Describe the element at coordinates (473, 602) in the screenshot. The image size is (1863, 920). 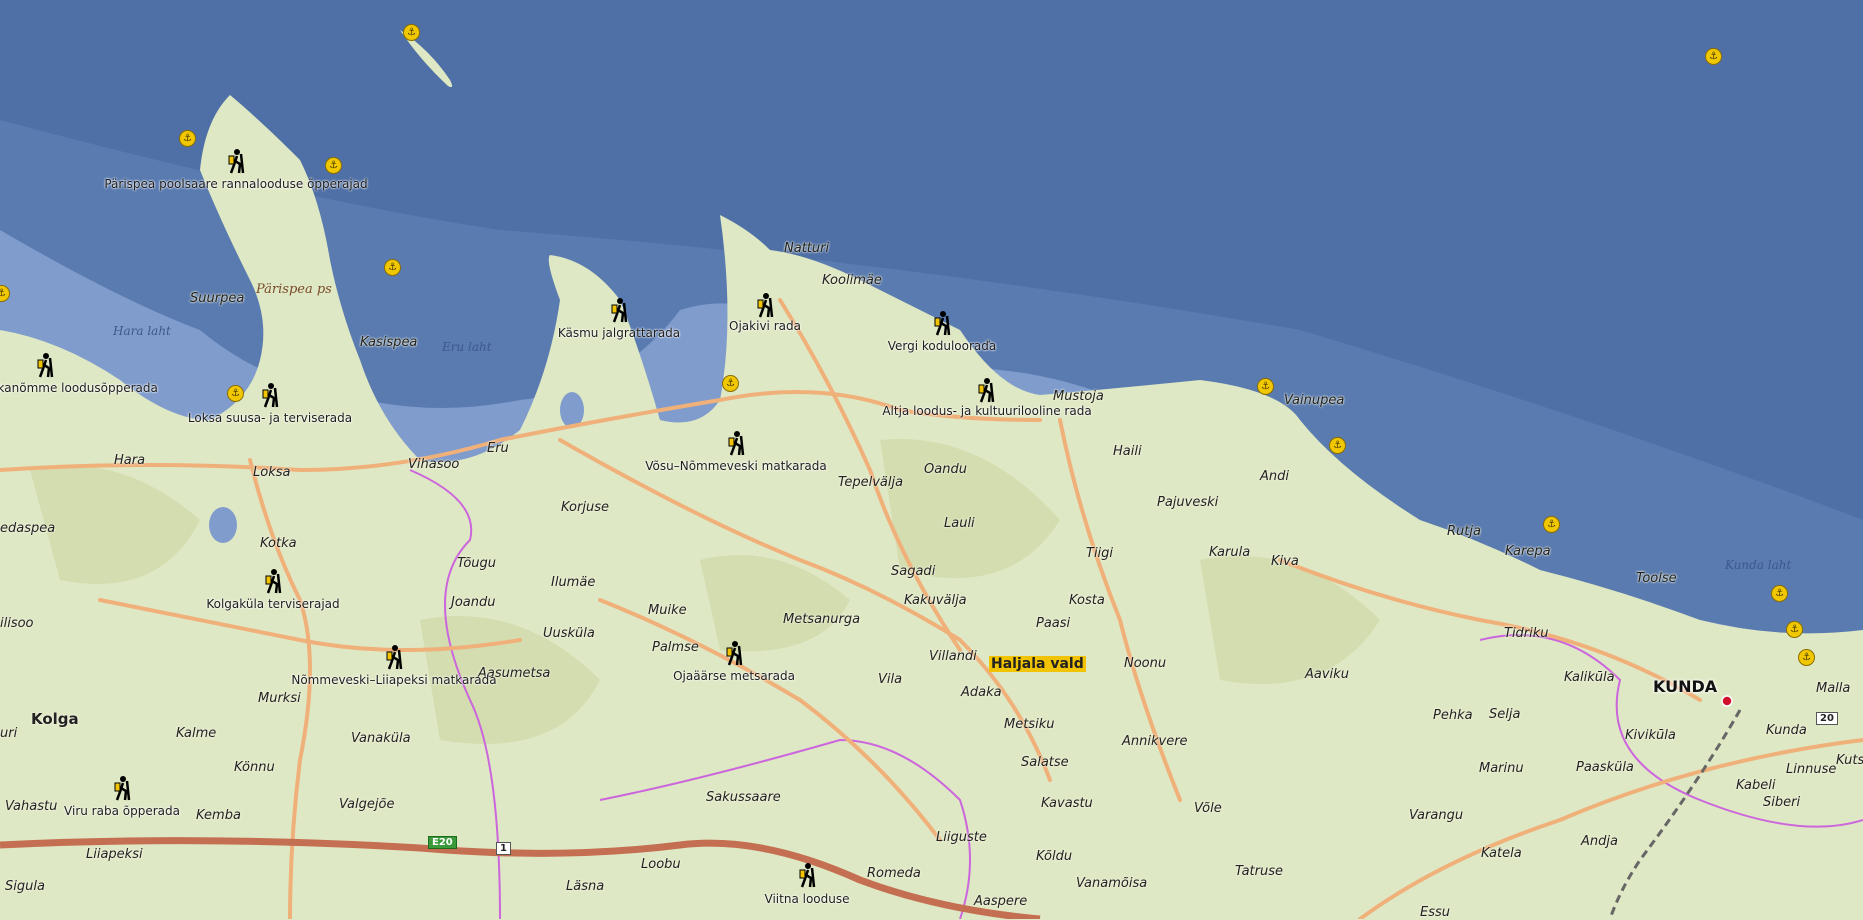
I see `place-label: Joandu` at that location.